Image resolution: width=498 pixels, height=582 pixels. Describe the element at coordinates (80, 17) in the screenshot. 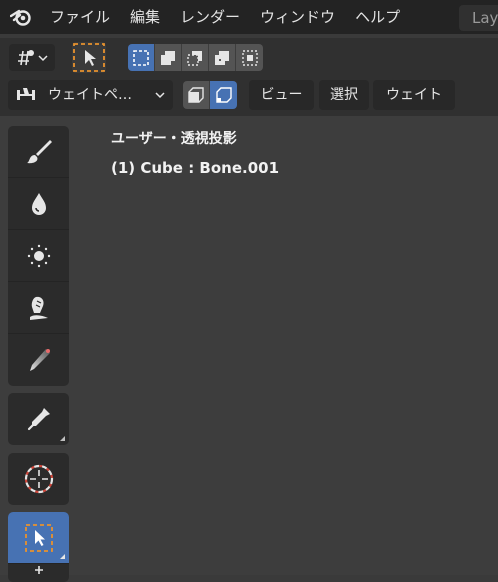

I see `menu-file: ファイル` at that location.